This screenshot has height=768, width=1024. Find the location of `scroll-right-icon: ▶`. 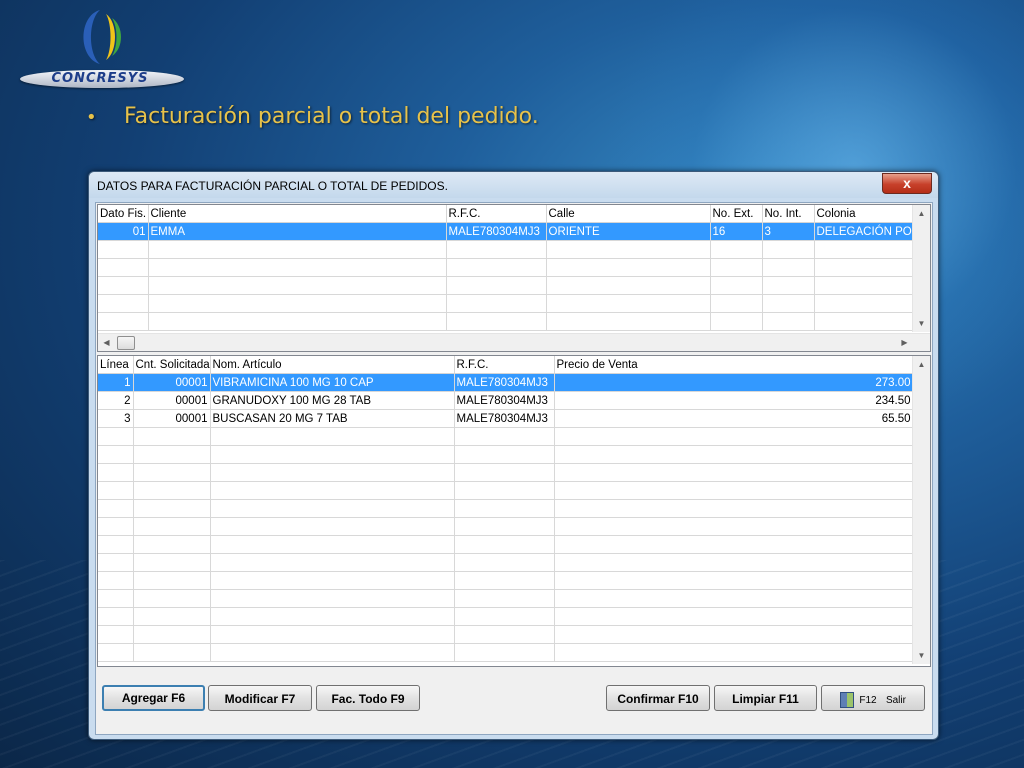

scroll-right-icon: ▶ is located at coordinates (904, 342).